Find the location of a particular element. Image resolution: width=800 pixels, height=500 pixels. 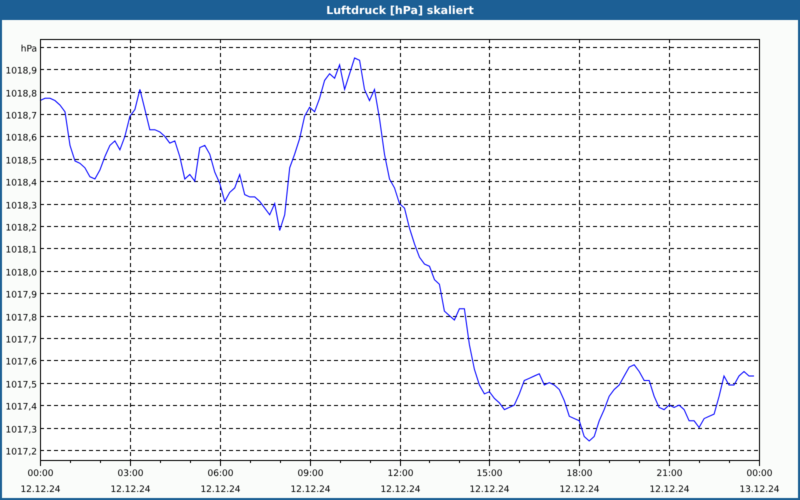

axis-label: 06:00 12.12.24 is located at coordinates (220, 482).